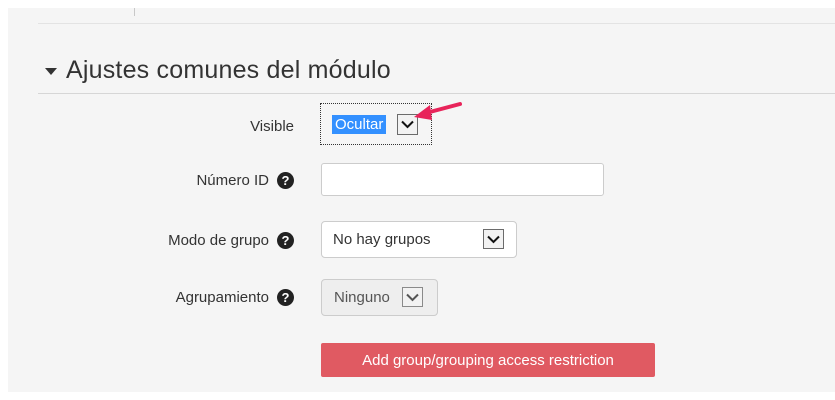  Describe the element at coordinates (134, 12) in the screenshot. I see `top-divider-tick` at that location.